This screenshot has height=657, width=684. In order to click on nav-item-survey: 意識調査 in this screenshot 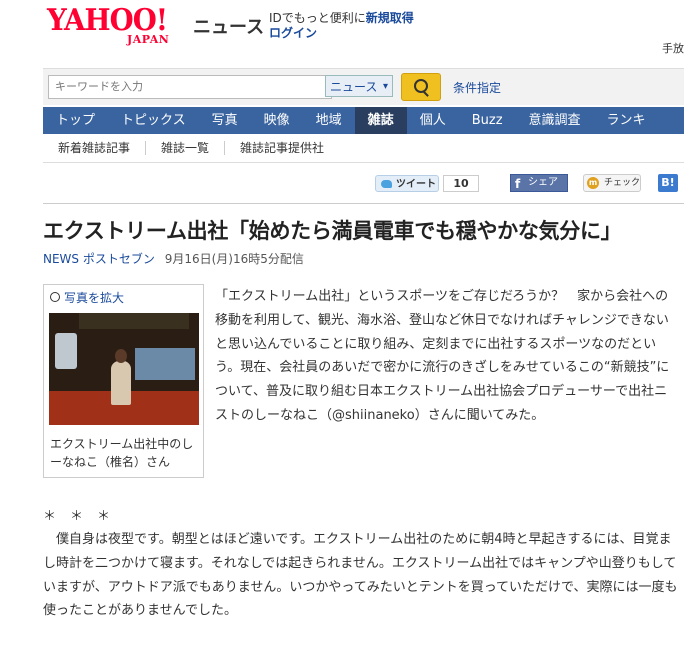, I will do `click(555, 120)`.